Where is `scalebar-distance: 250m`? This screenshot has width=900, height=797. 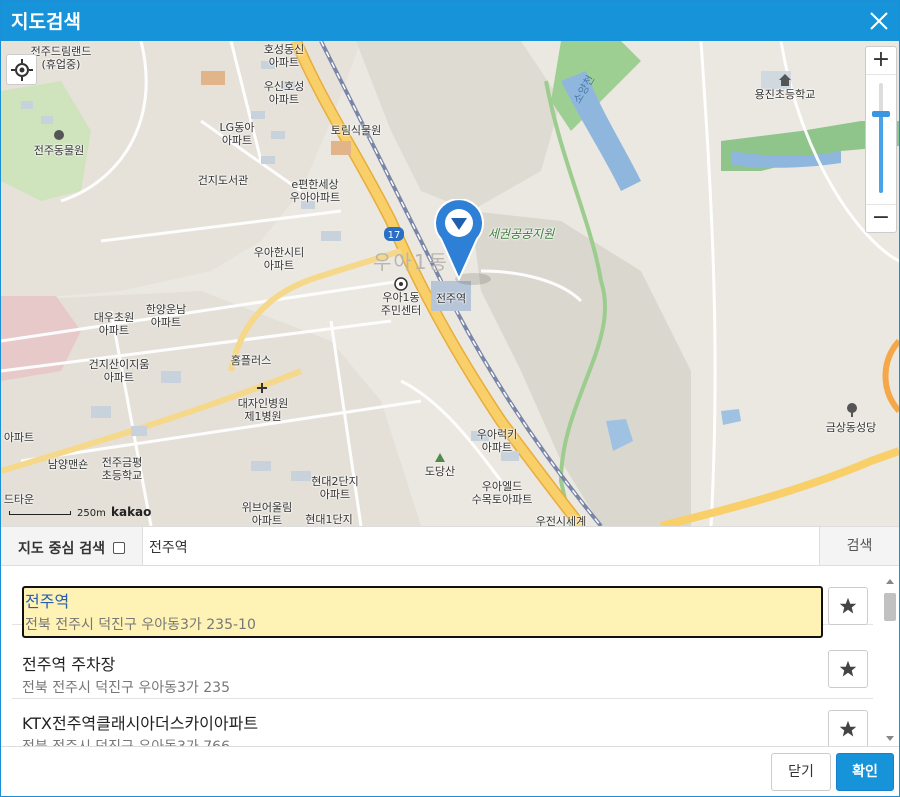
scalebar-distance: 250m is located at coordinates (91, 513).